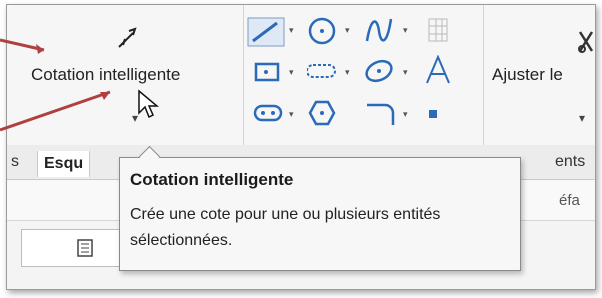 Image resolution: width=602 pixels, height=298 pixels. What do you see at coordinates (55, 85) in the screenshot?
I see `annotation-arrows` at bounding box center [55, 85].